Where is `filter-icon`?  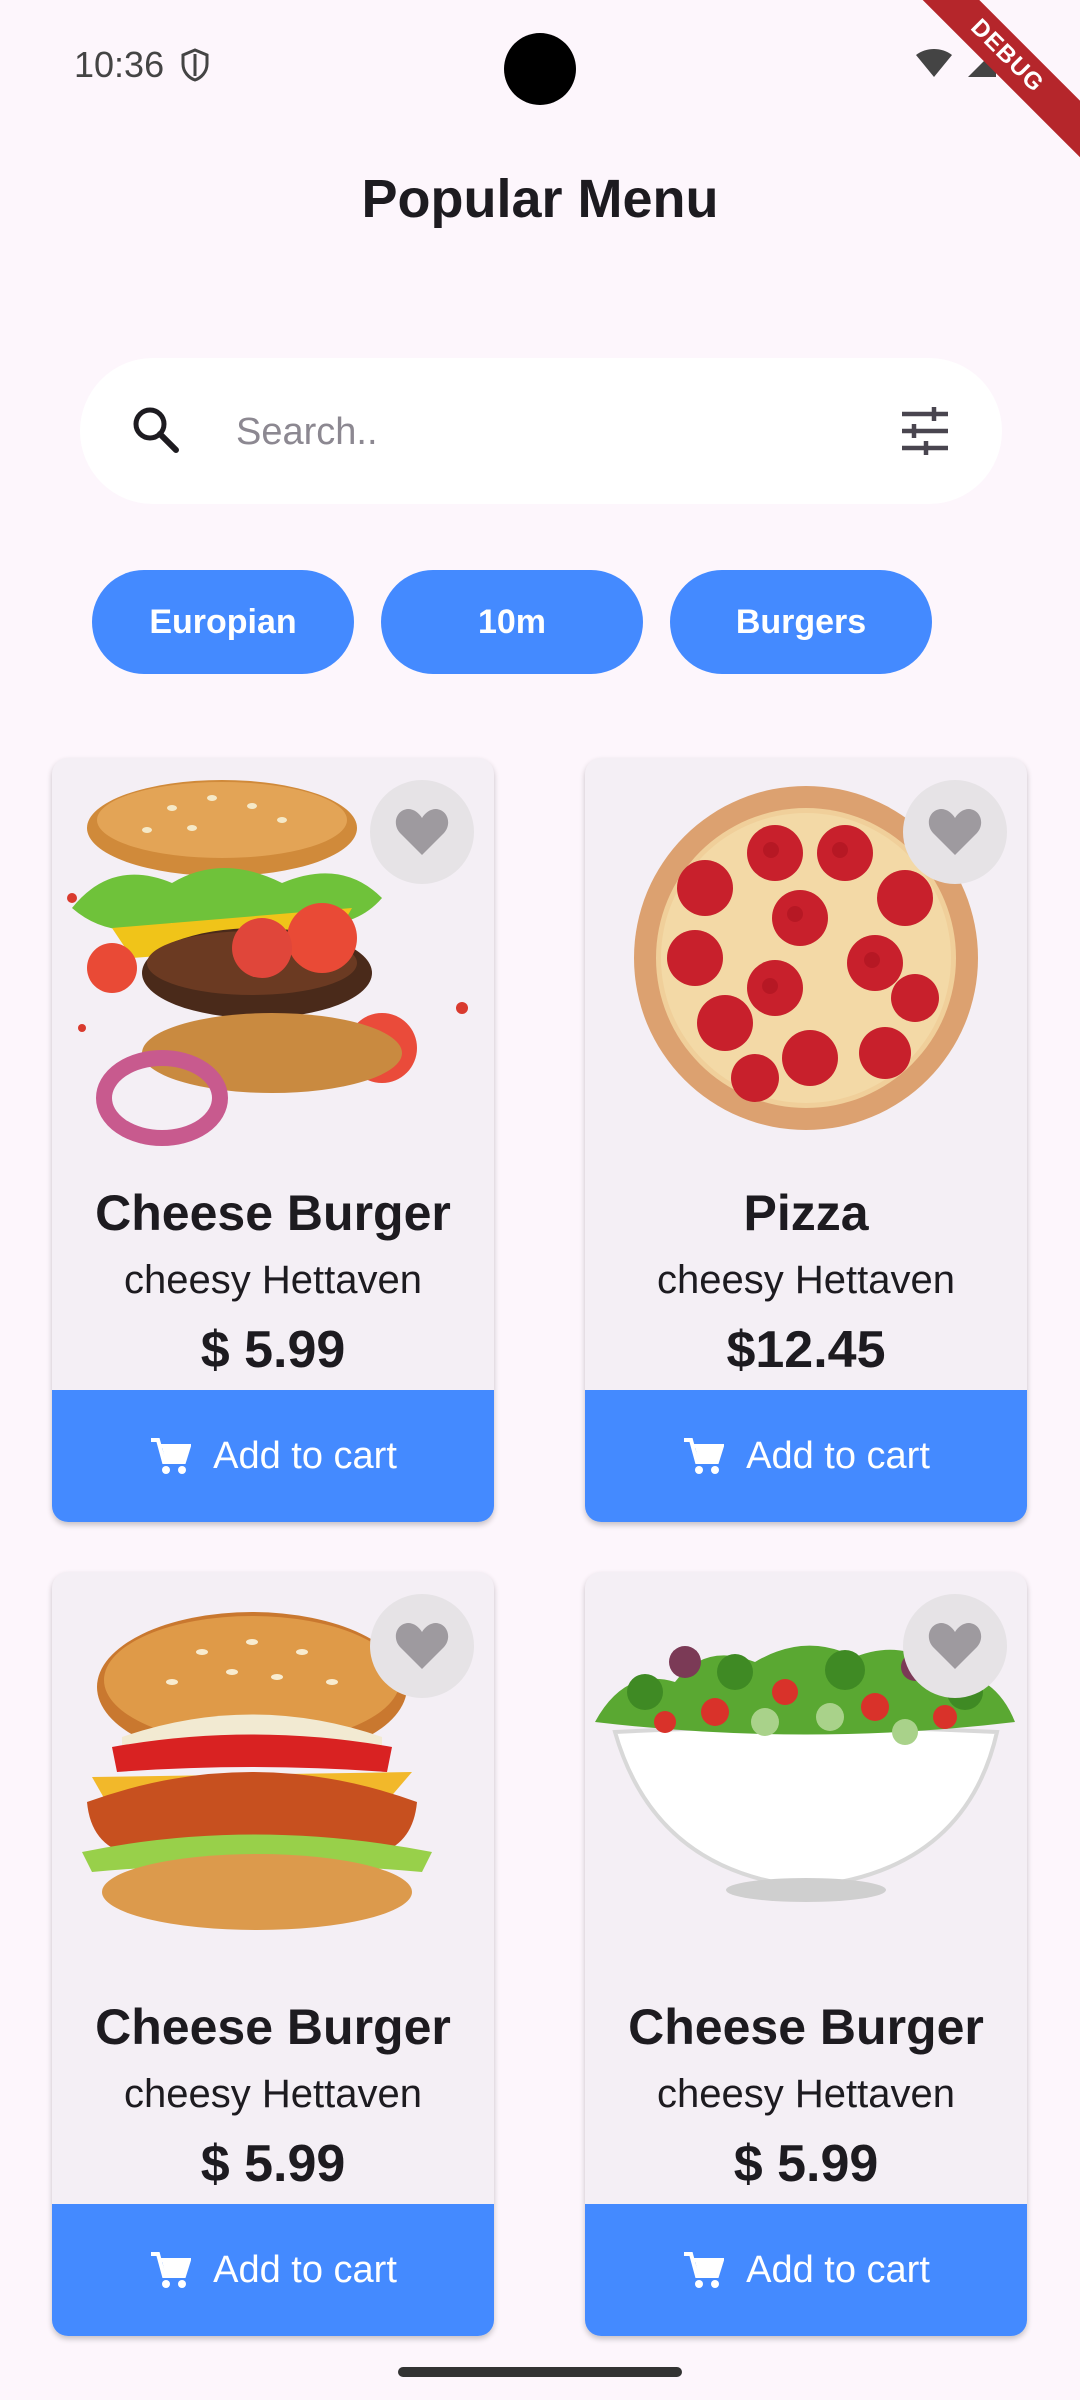
filter-icon is located at coordinates (925, 433).